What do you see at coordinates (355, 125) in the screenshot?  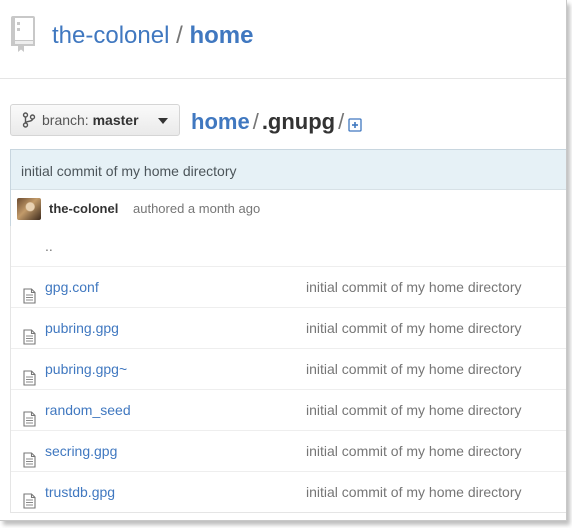 I see `add-file-icon` at bounding box center [355, 125].